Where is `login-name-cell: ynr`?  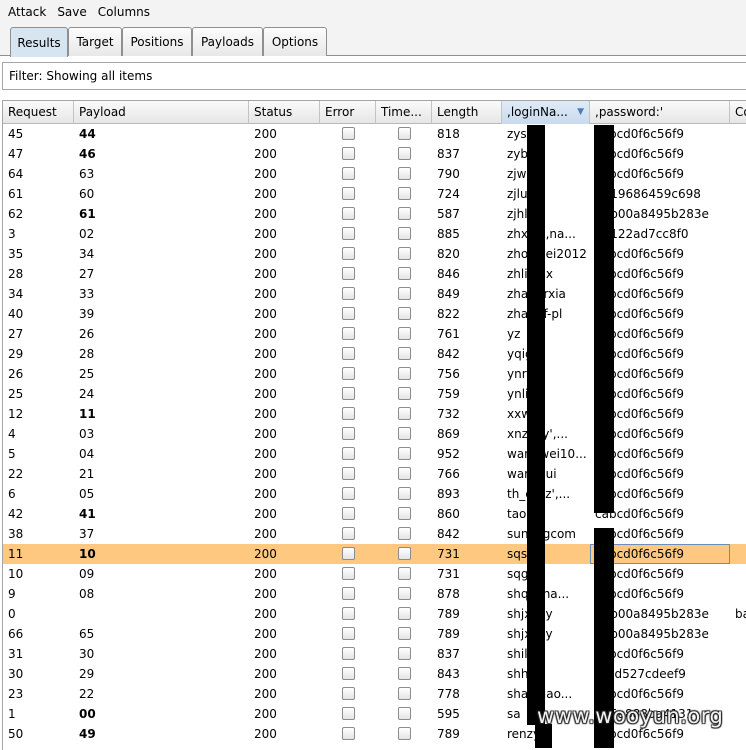 login-name-cell: ynr is located at coordinates (517, 374).